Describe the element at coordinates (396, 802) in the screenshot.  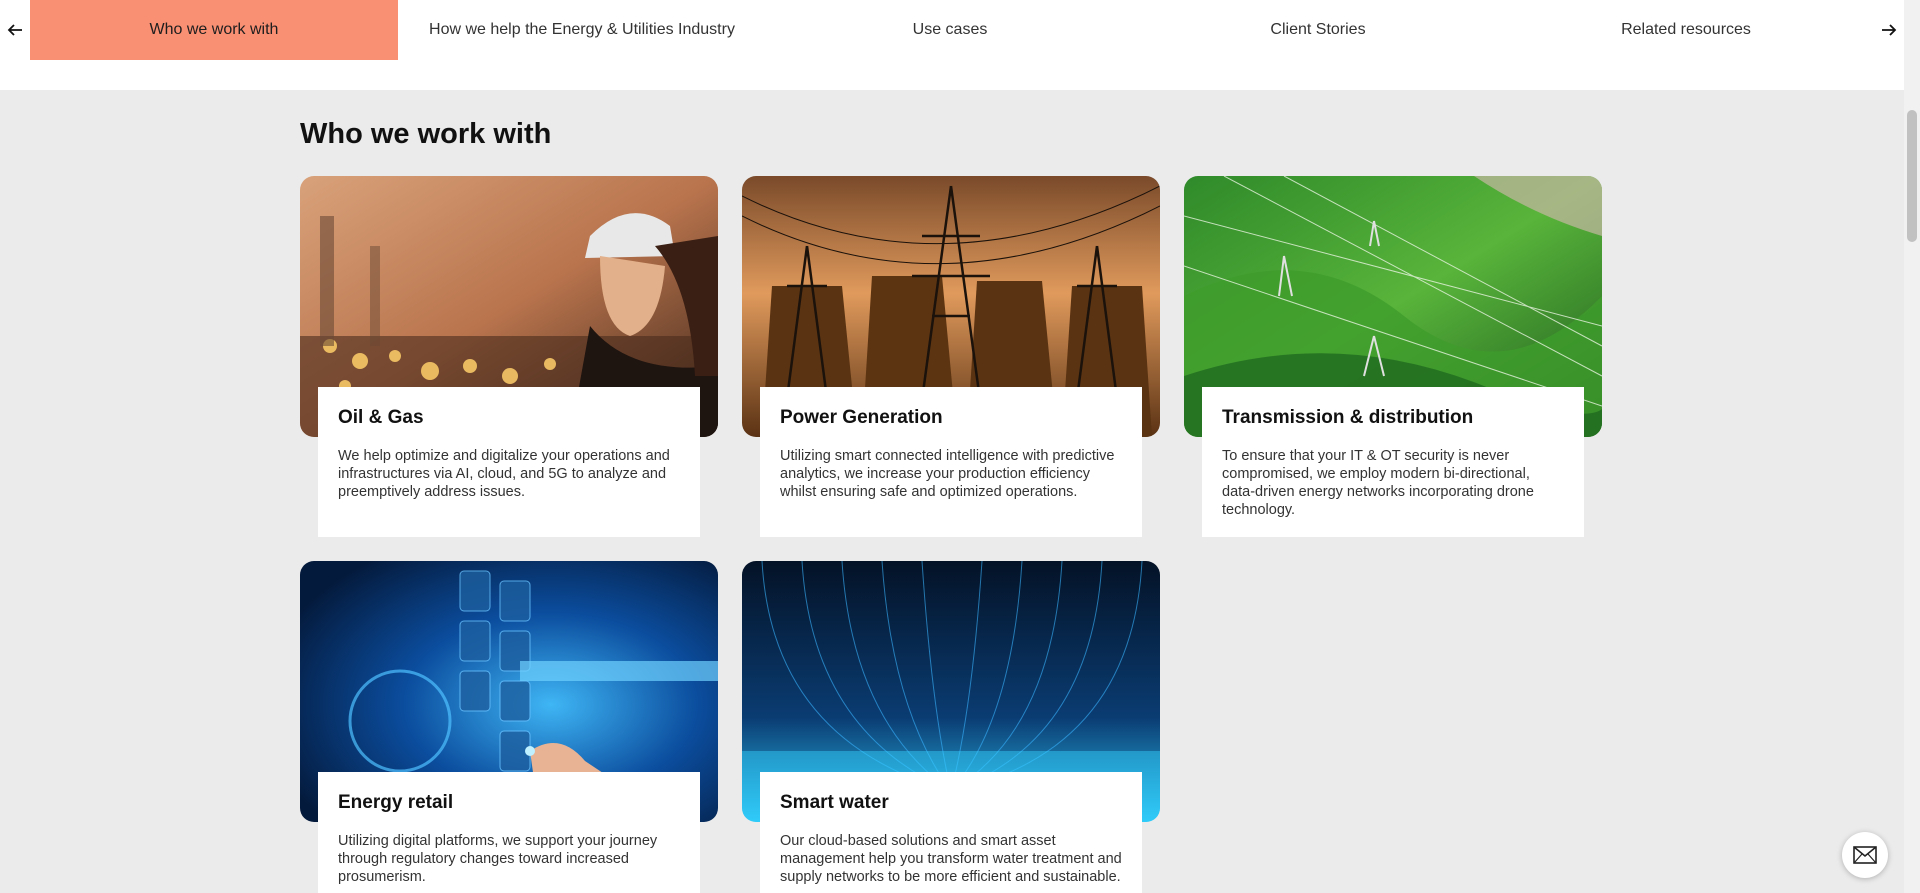
I see `card-title: Energy retail` at that location.